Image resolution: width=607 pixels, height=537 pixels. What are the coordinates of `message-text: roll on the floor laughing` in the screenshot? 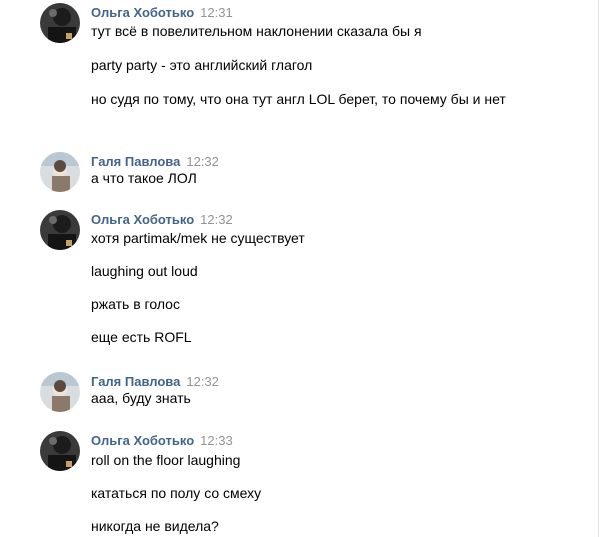 It's located at (166, 460).